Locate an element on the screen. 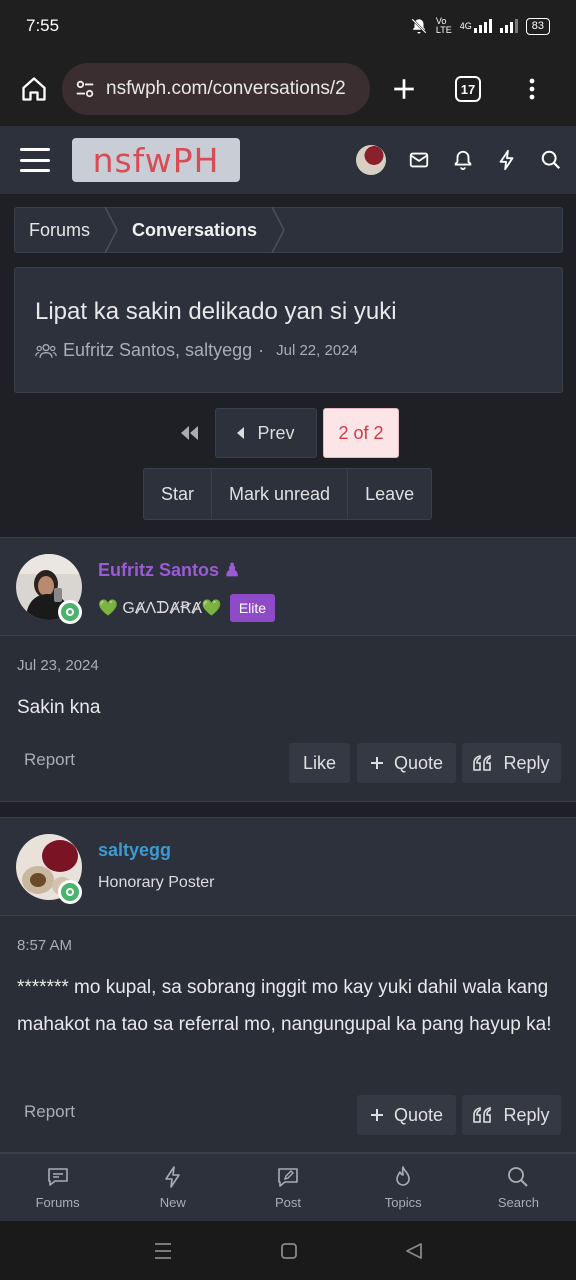 The height and width of the screenshot is (1280, 576). flame-icon is located at coordinates (403, 1176).